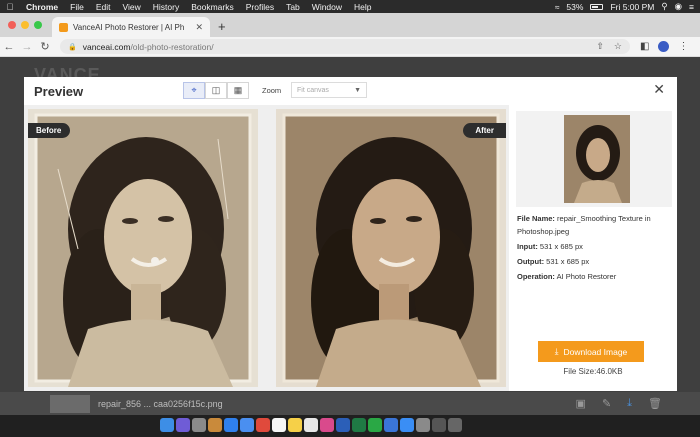  I want to click on tab-title: VanceAI Photo Restorer | AI Ph, so click(129, 27).